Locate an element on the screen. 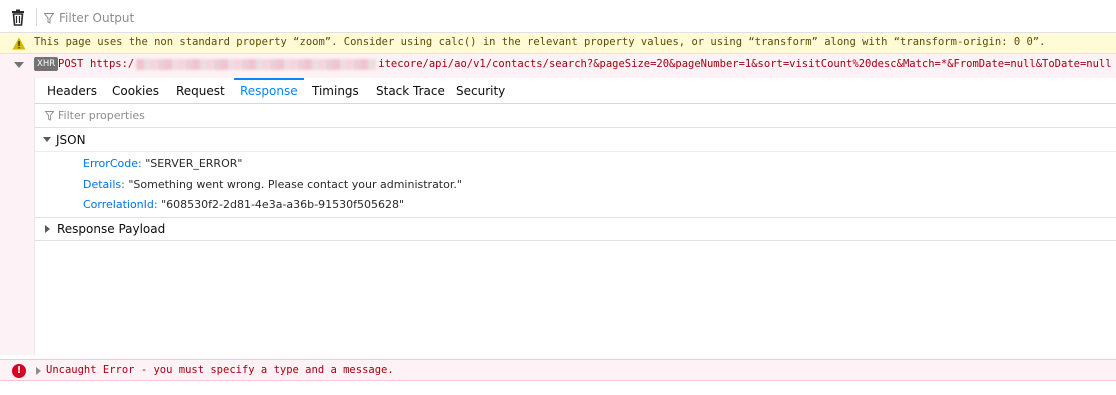 Image resolution: width=1116 pixels, height=395 pixels. collapse-arrow-icon is located at coordinates (19, 65).